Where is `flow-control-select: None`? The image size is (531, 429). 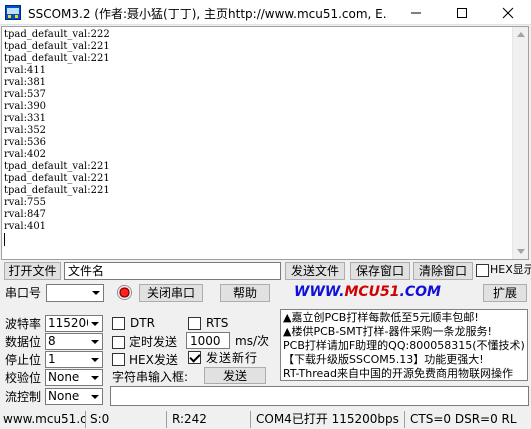
flow-control-select: None is located at coordinates (74, 396).